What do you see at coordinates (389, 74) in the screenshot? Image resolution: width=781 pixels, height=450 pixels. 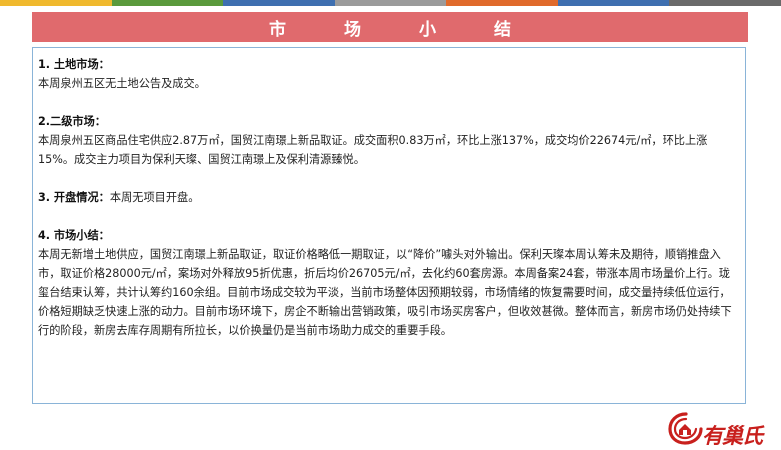 I see `section-land-market: 1. 土地市场： 本周泉州五区无土地公告及成交。` at bounding box center [389, 74].